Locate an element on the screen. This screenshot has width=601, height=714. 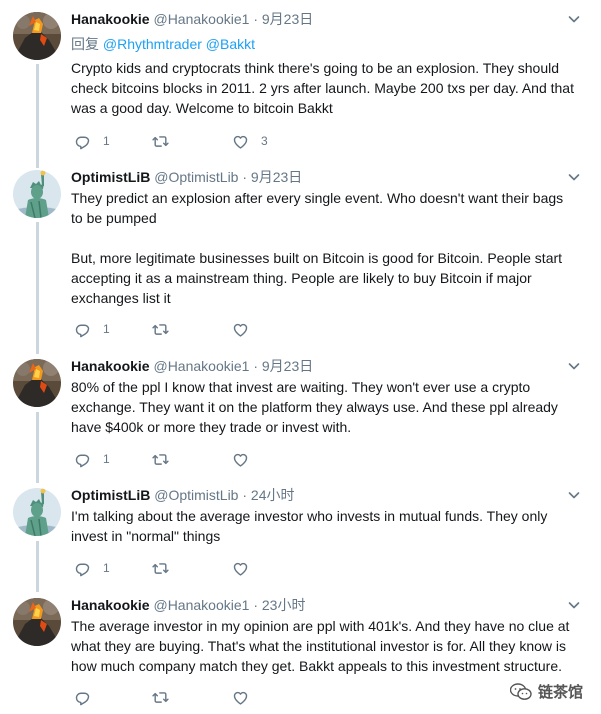
watermark: 链茶馆 is located at coordinates (546, 691).